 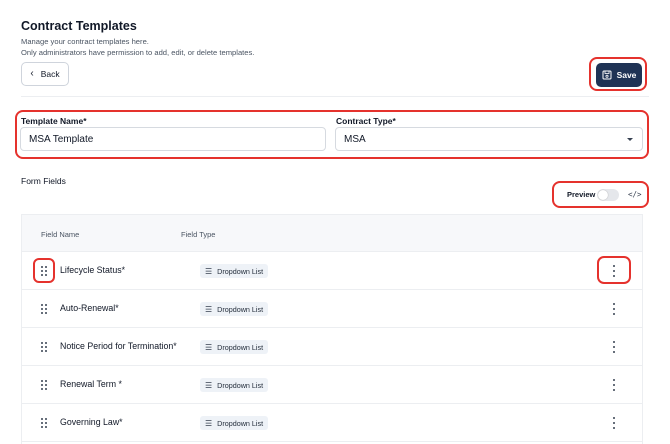 What do you see at coordinates (332, 233) in the screenshot?
I see `table-header: Field Name Field Type` at bounding box center [332, 233].